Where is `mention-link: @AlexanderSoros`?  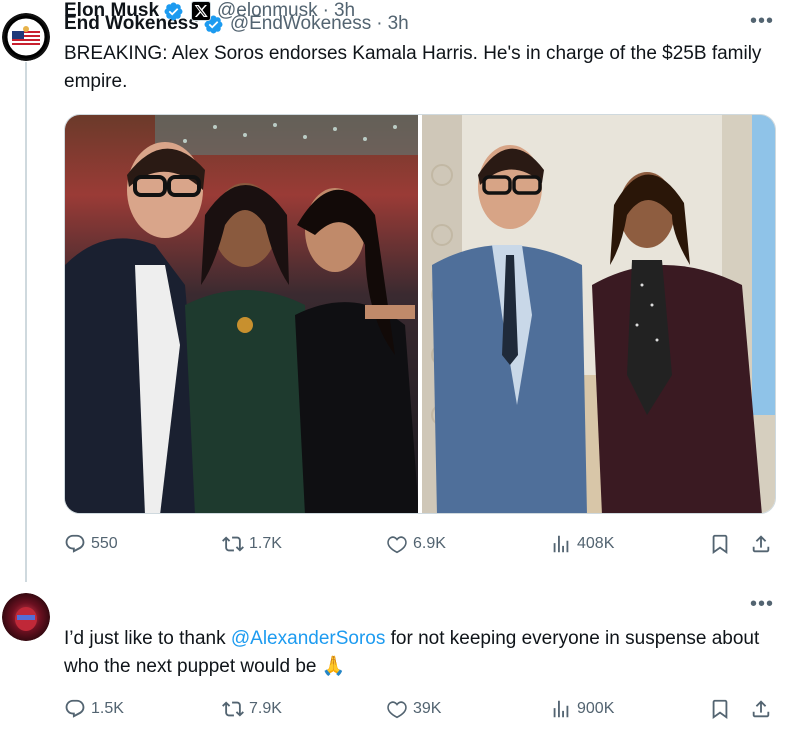
mention-link: @AlexanderSoros is located at coordinates (308, 638).